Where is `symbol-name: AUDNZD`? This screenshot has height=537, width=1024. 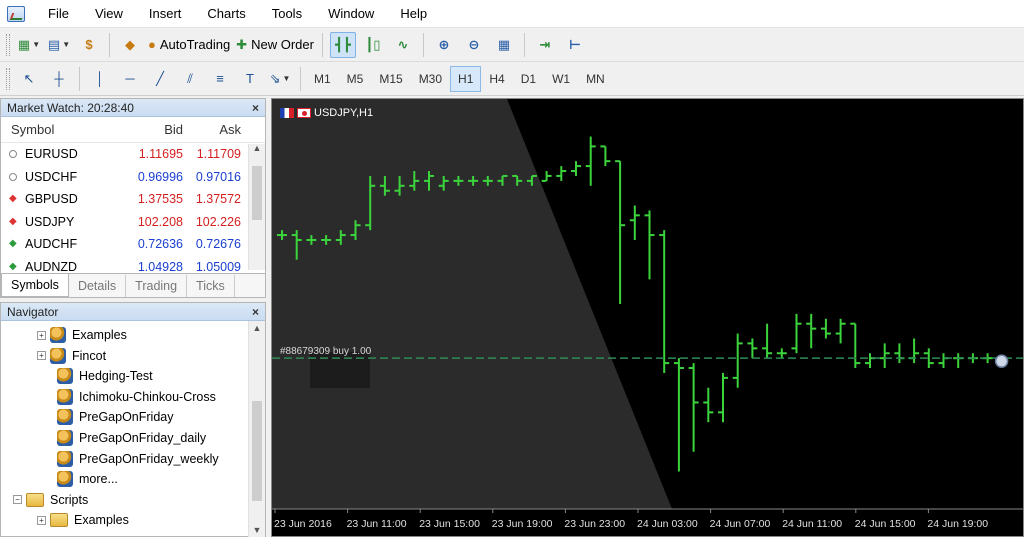
symbol-name: AUDNZD is located at coordinates (51, 266).